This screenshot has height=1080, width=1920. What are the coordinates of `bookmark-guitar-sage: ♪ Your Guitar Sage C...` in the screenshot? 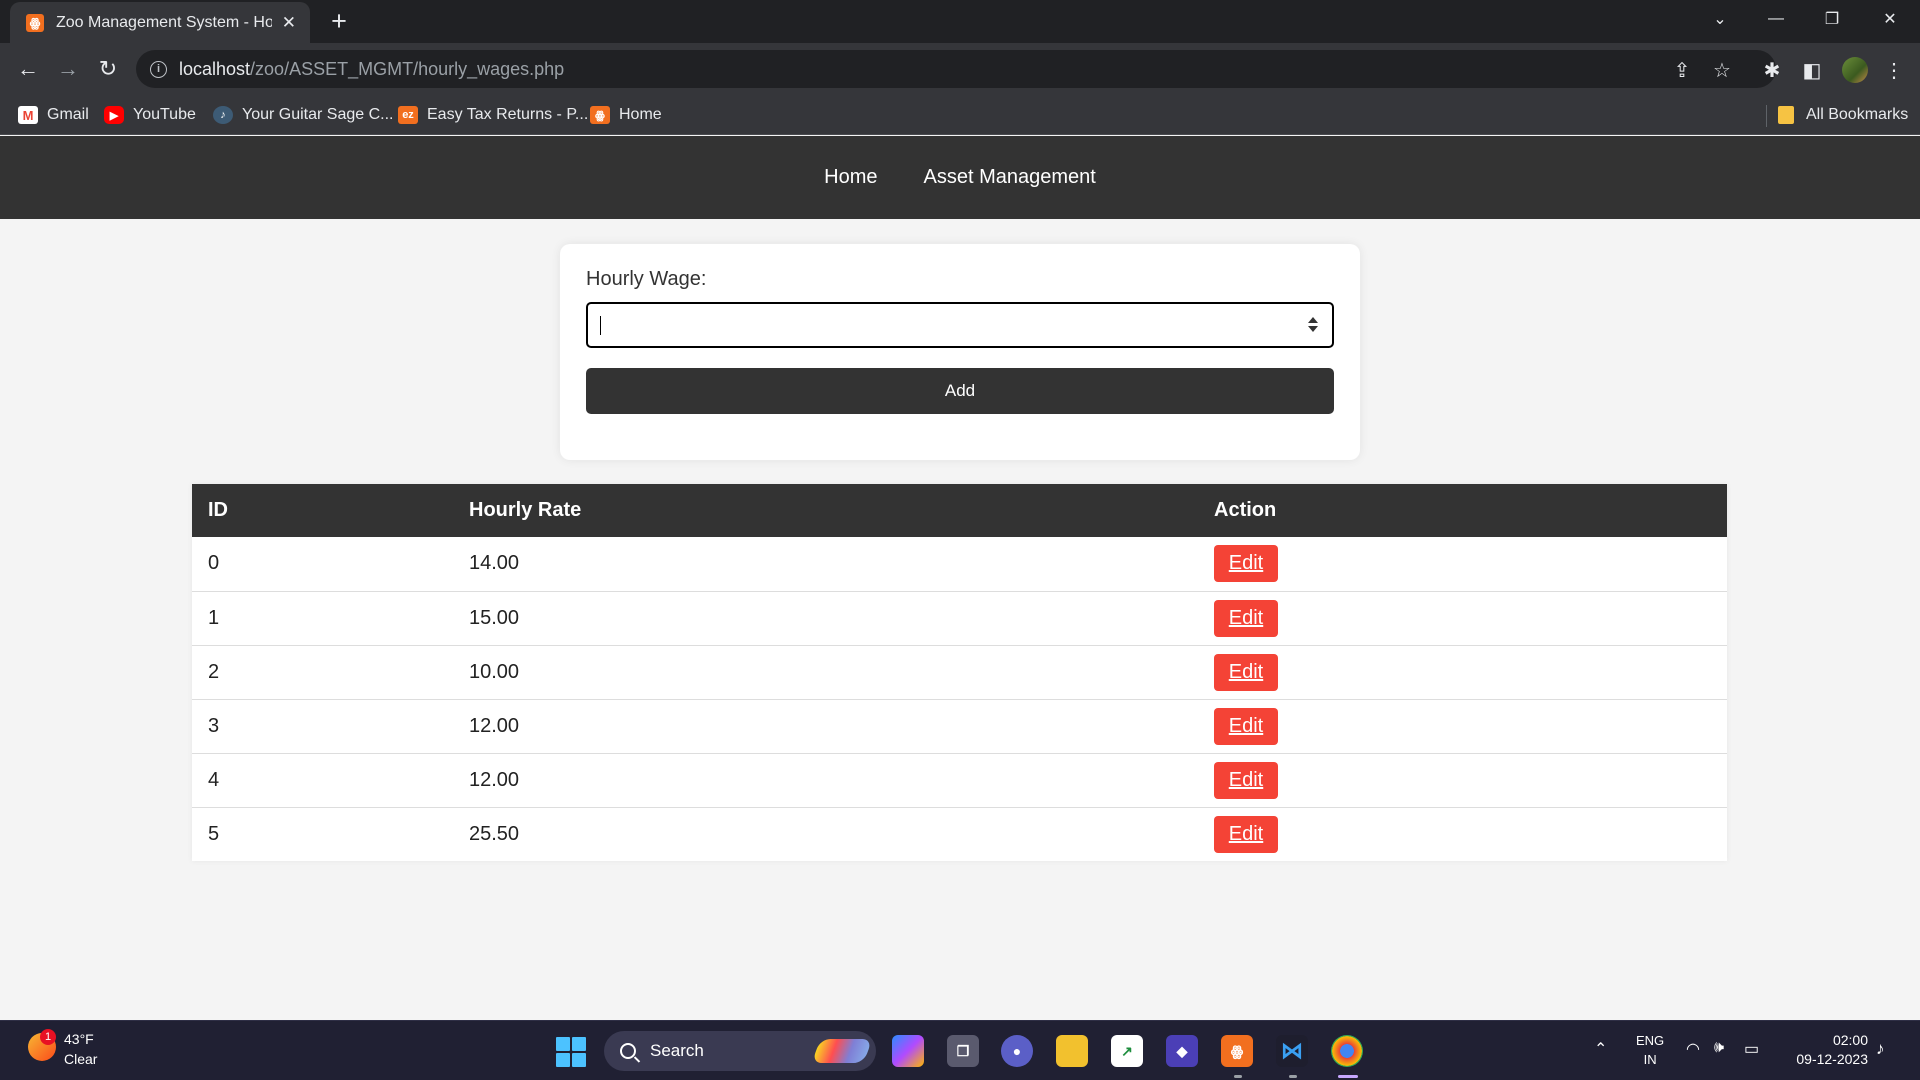 It's located at (303, 115).